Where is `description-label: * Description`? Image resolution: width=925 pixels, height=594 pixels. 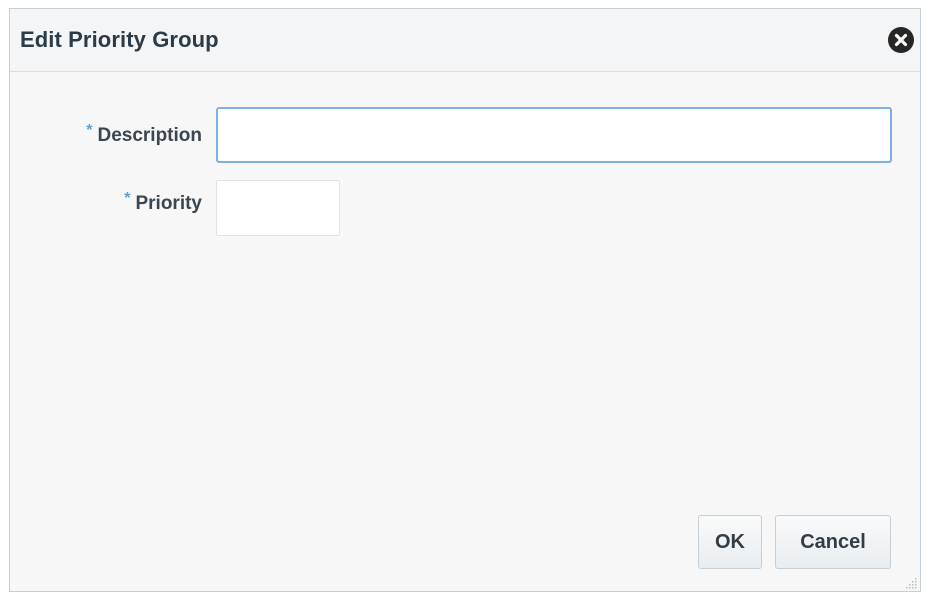 description-label: * Description is located at coordinates (144, 134).